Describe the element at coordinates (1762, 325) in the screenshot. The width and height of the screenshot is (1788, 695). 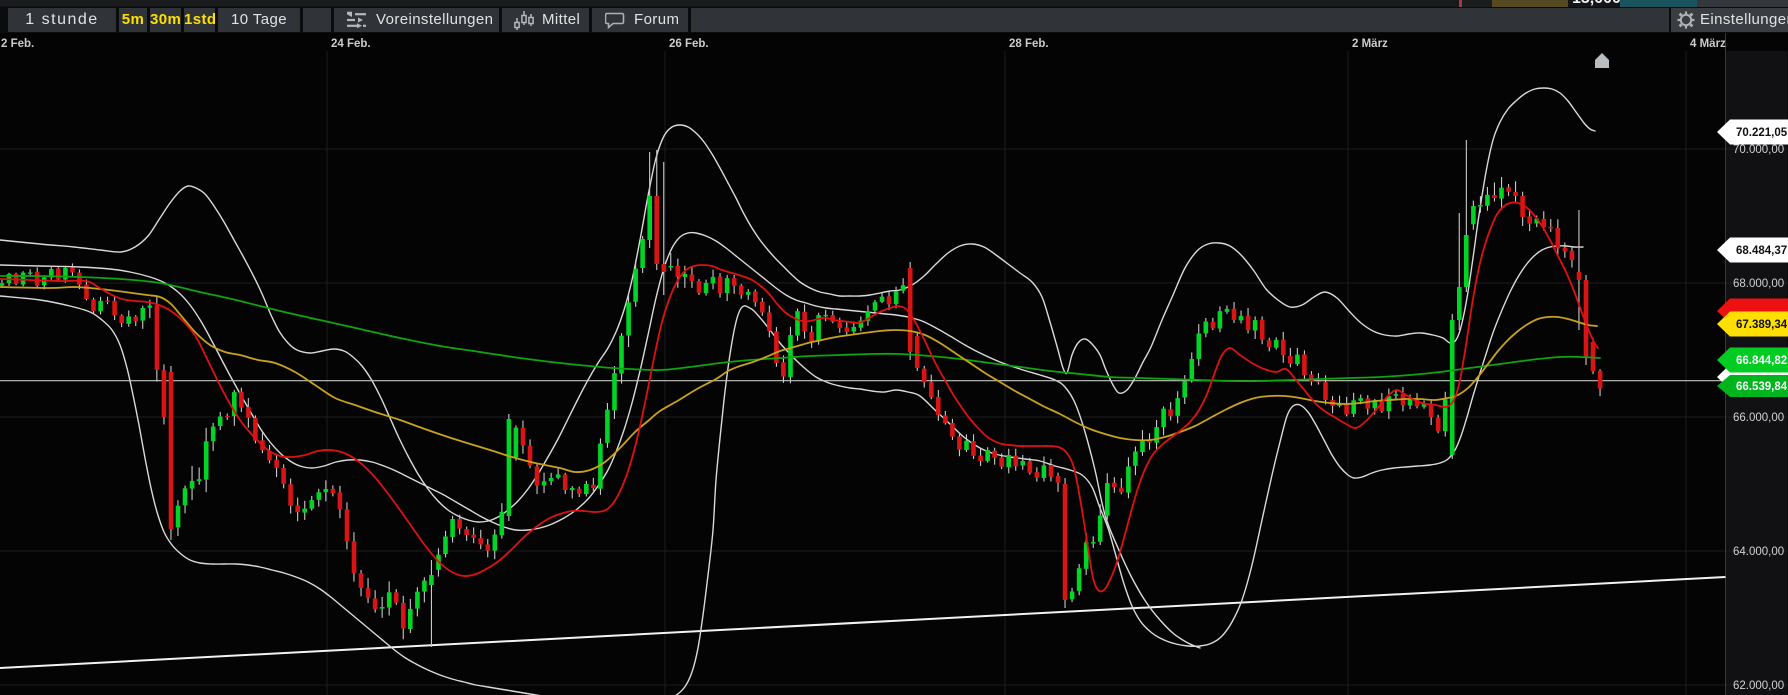
I see `svg-text: 67.389,34` at that location.